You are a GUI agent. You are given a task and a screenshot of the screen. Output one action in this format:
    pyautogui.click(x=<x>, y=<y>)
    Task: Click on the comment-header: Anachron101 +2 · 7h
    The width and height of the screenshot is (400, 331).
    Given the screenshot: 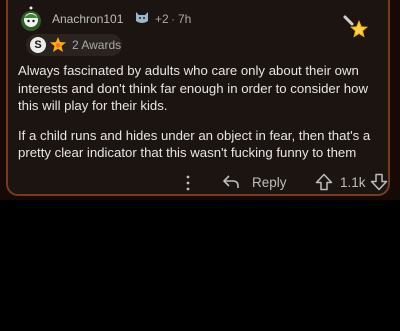 What is the action you would take?
    pyautogui.click(x=198, y=17)
    